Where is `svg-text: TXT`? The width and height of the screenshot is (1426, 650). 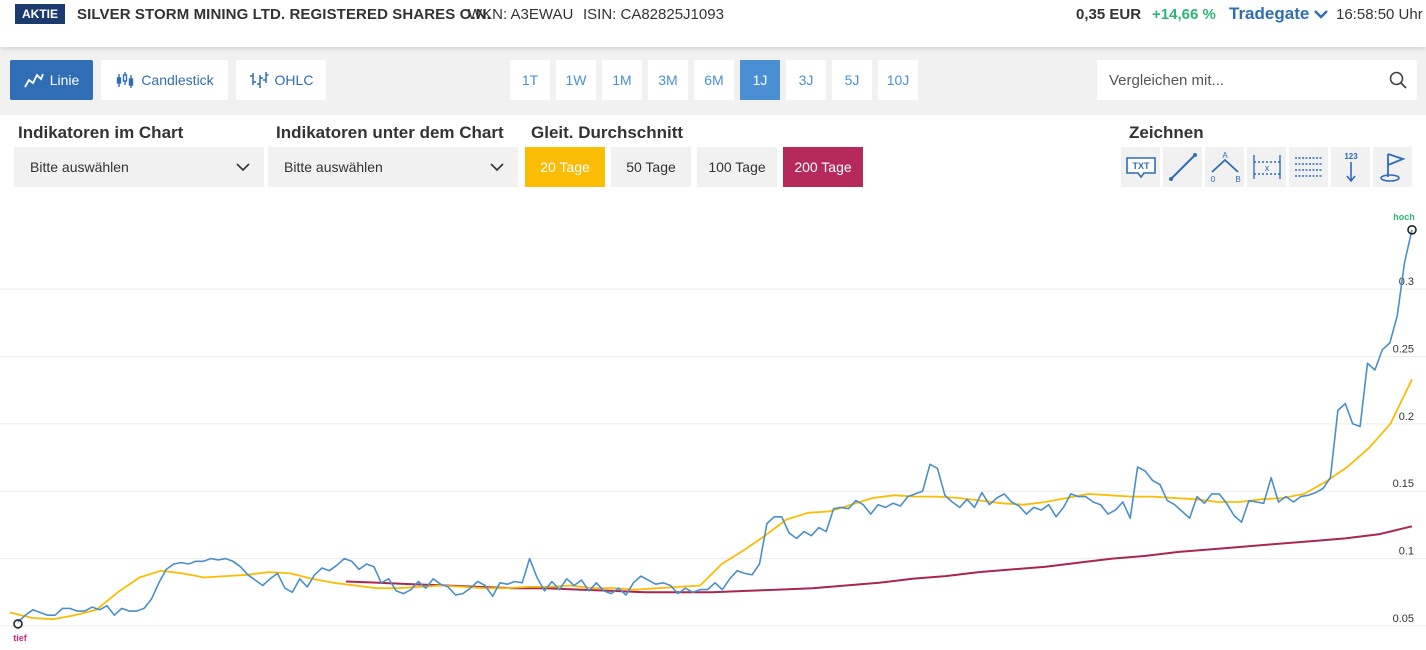 svg-text: TXT is located at coordinates (1141, 166).